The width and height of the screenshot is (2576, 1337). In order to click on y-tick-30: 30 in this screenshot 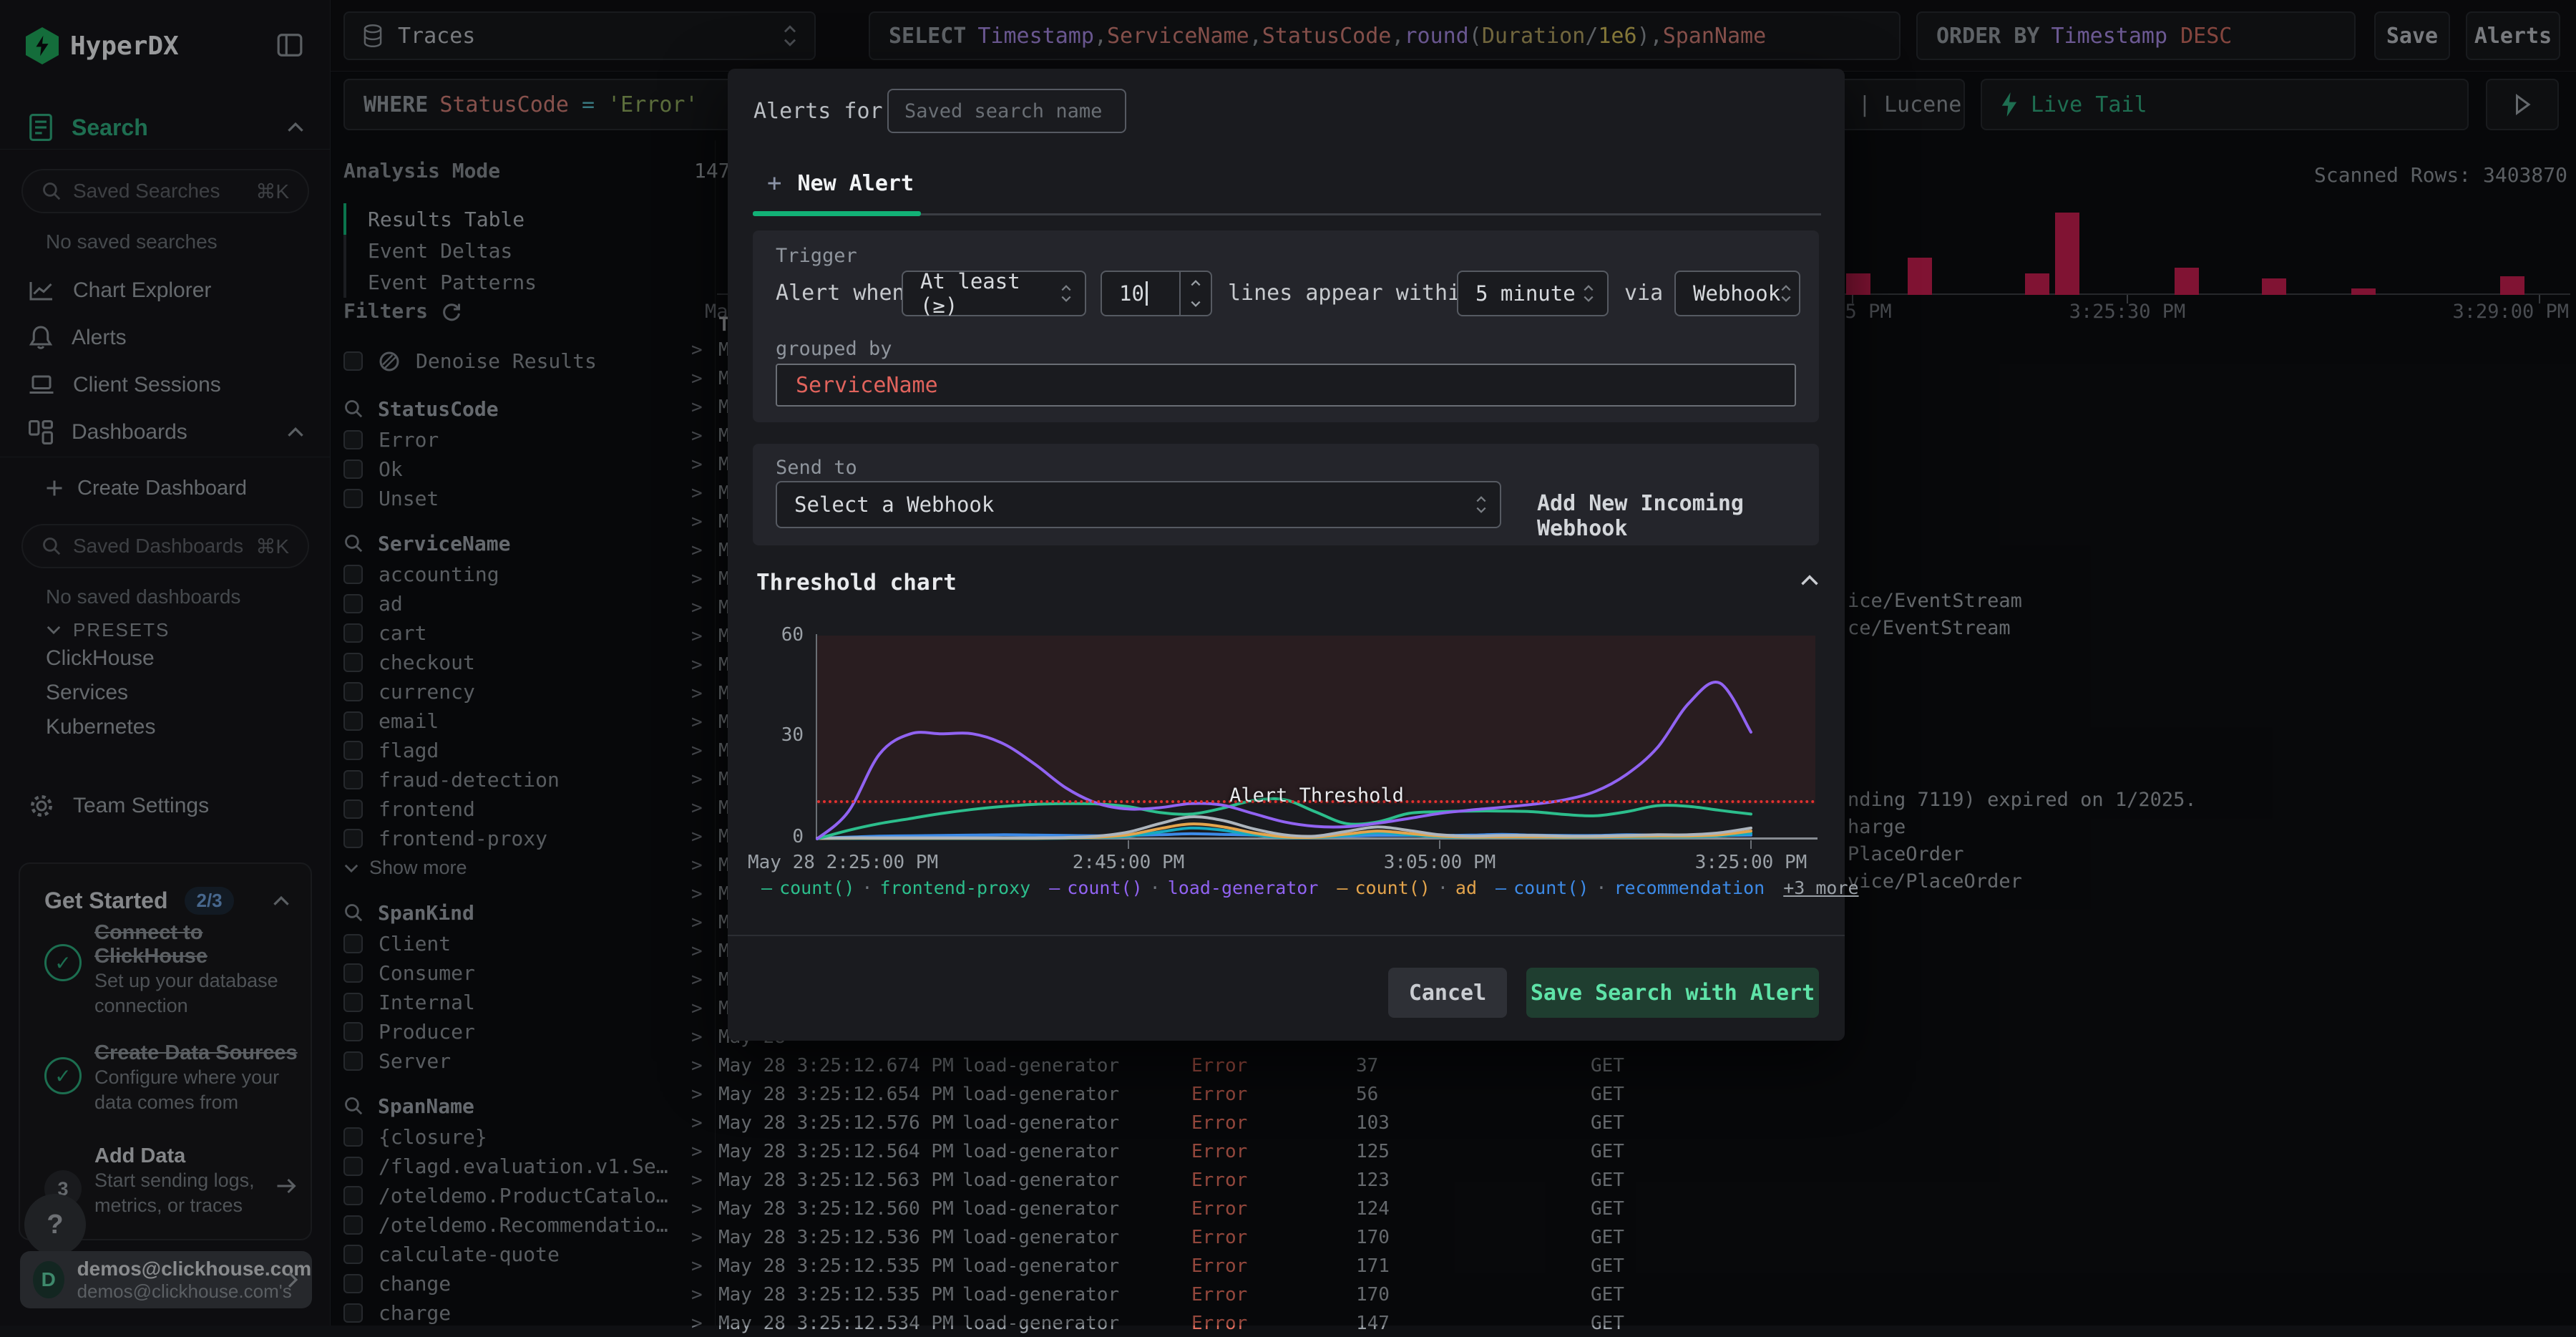, I will do `click(792, 735)`.